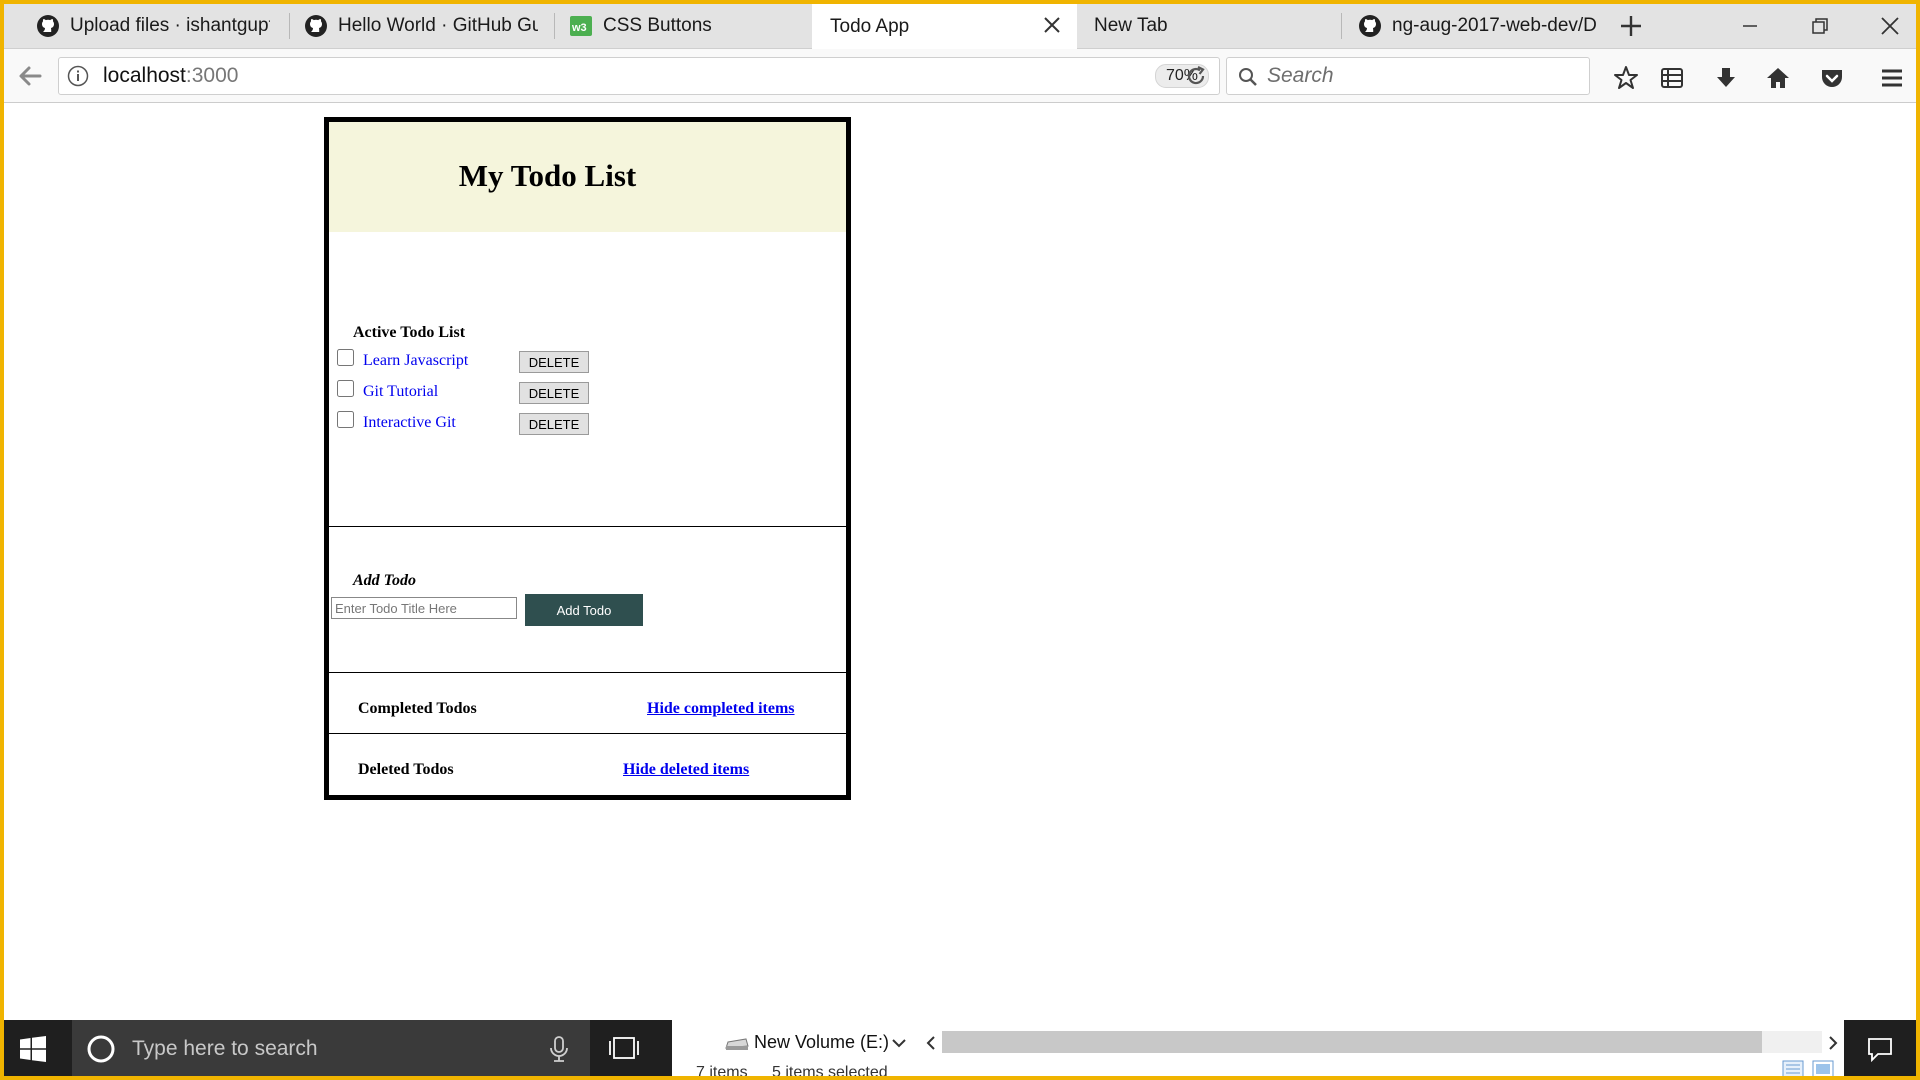  What do you see at coordinates (1494, 25) in the screenshot?
I see `tab-title: ng-aug-2017-web-dev/D` at bounding box center [1494, 25].